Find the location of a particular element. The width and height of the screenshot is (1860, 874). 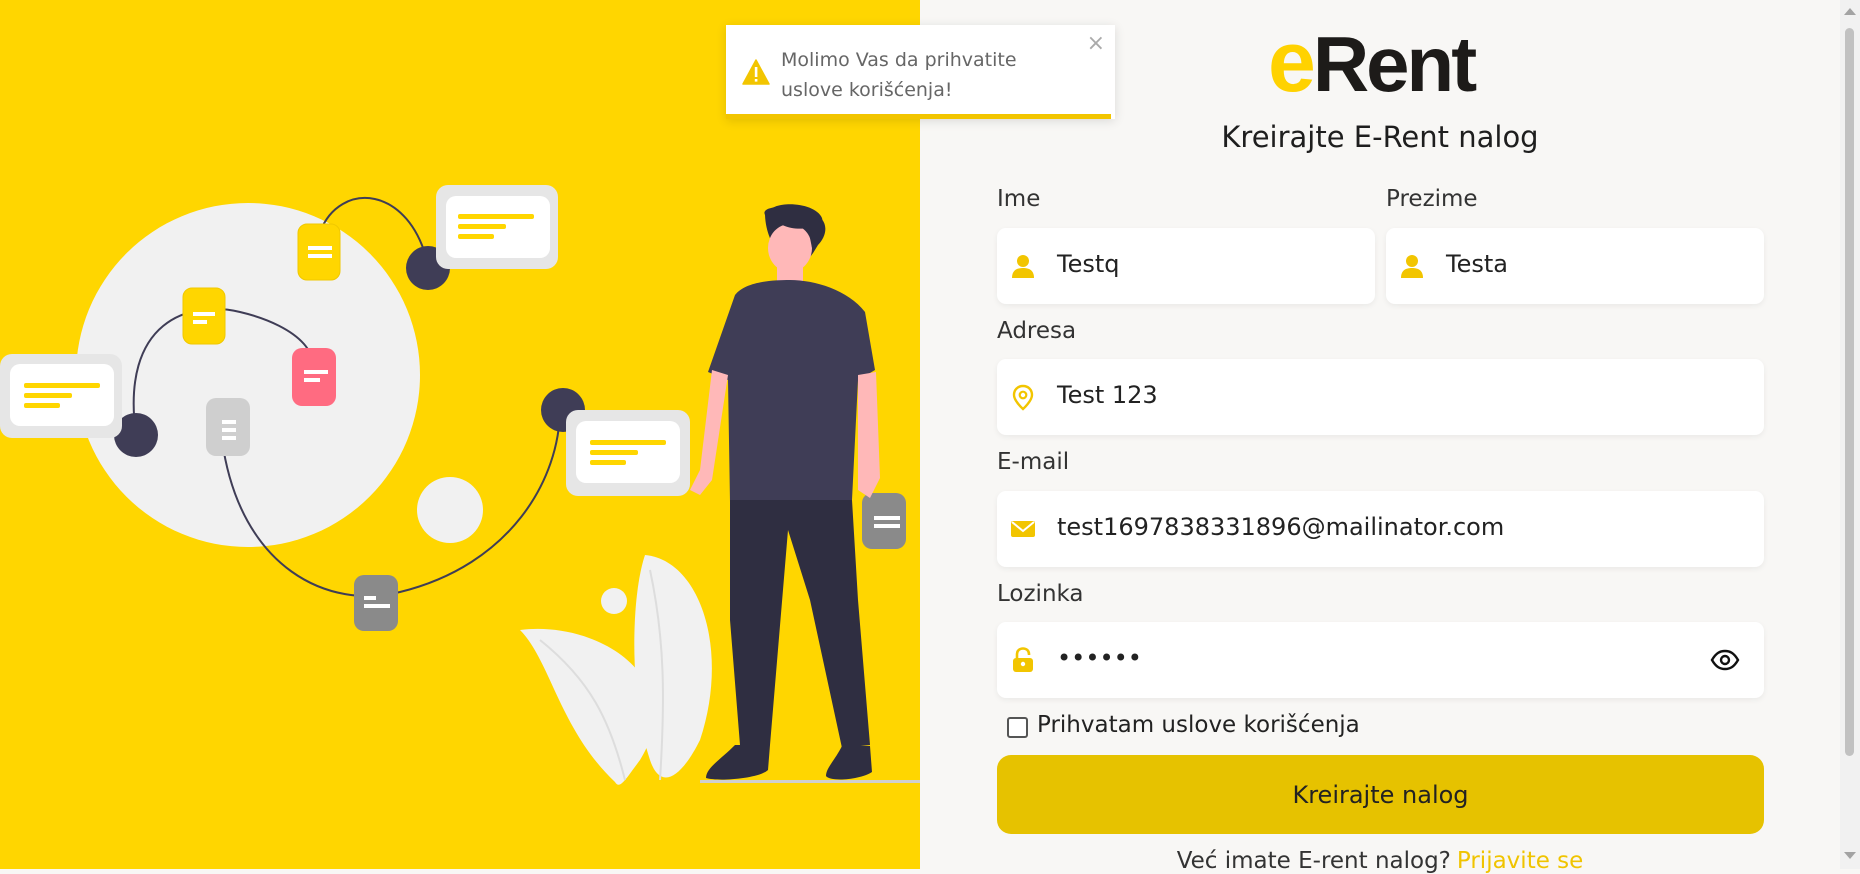

login-prompt: Već imate E-rent nalog? Prijavite se is located at coordinates (1380, 861).